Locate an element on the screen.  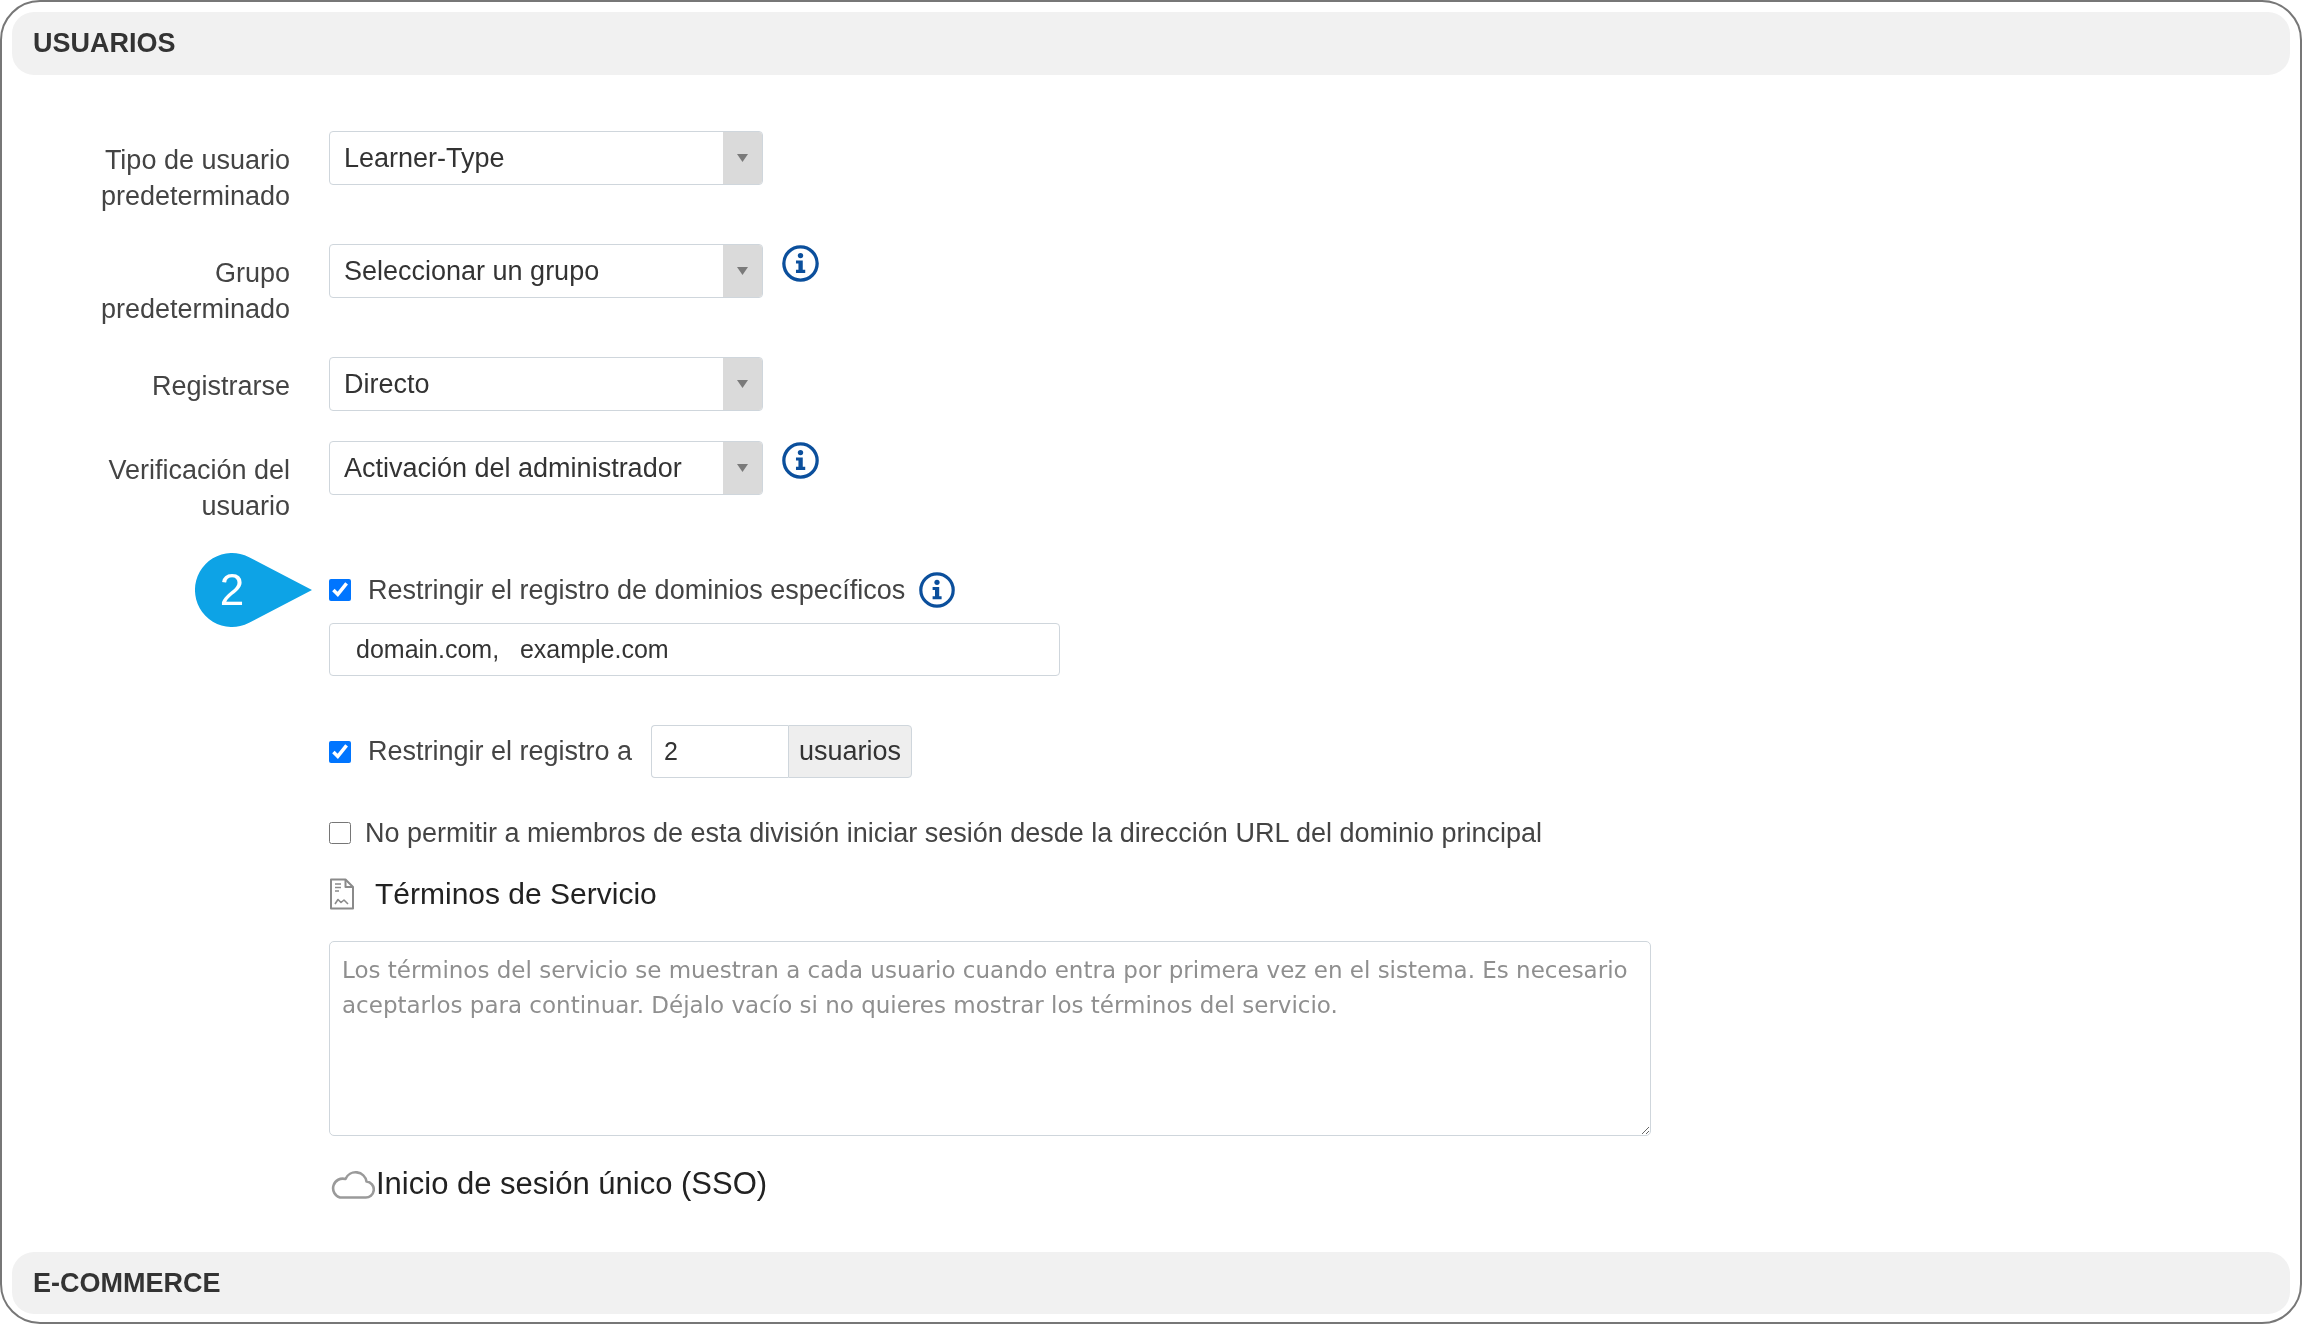
section-title: Inicio de sesión único (SSO) is located at coordinates (572, 1184).